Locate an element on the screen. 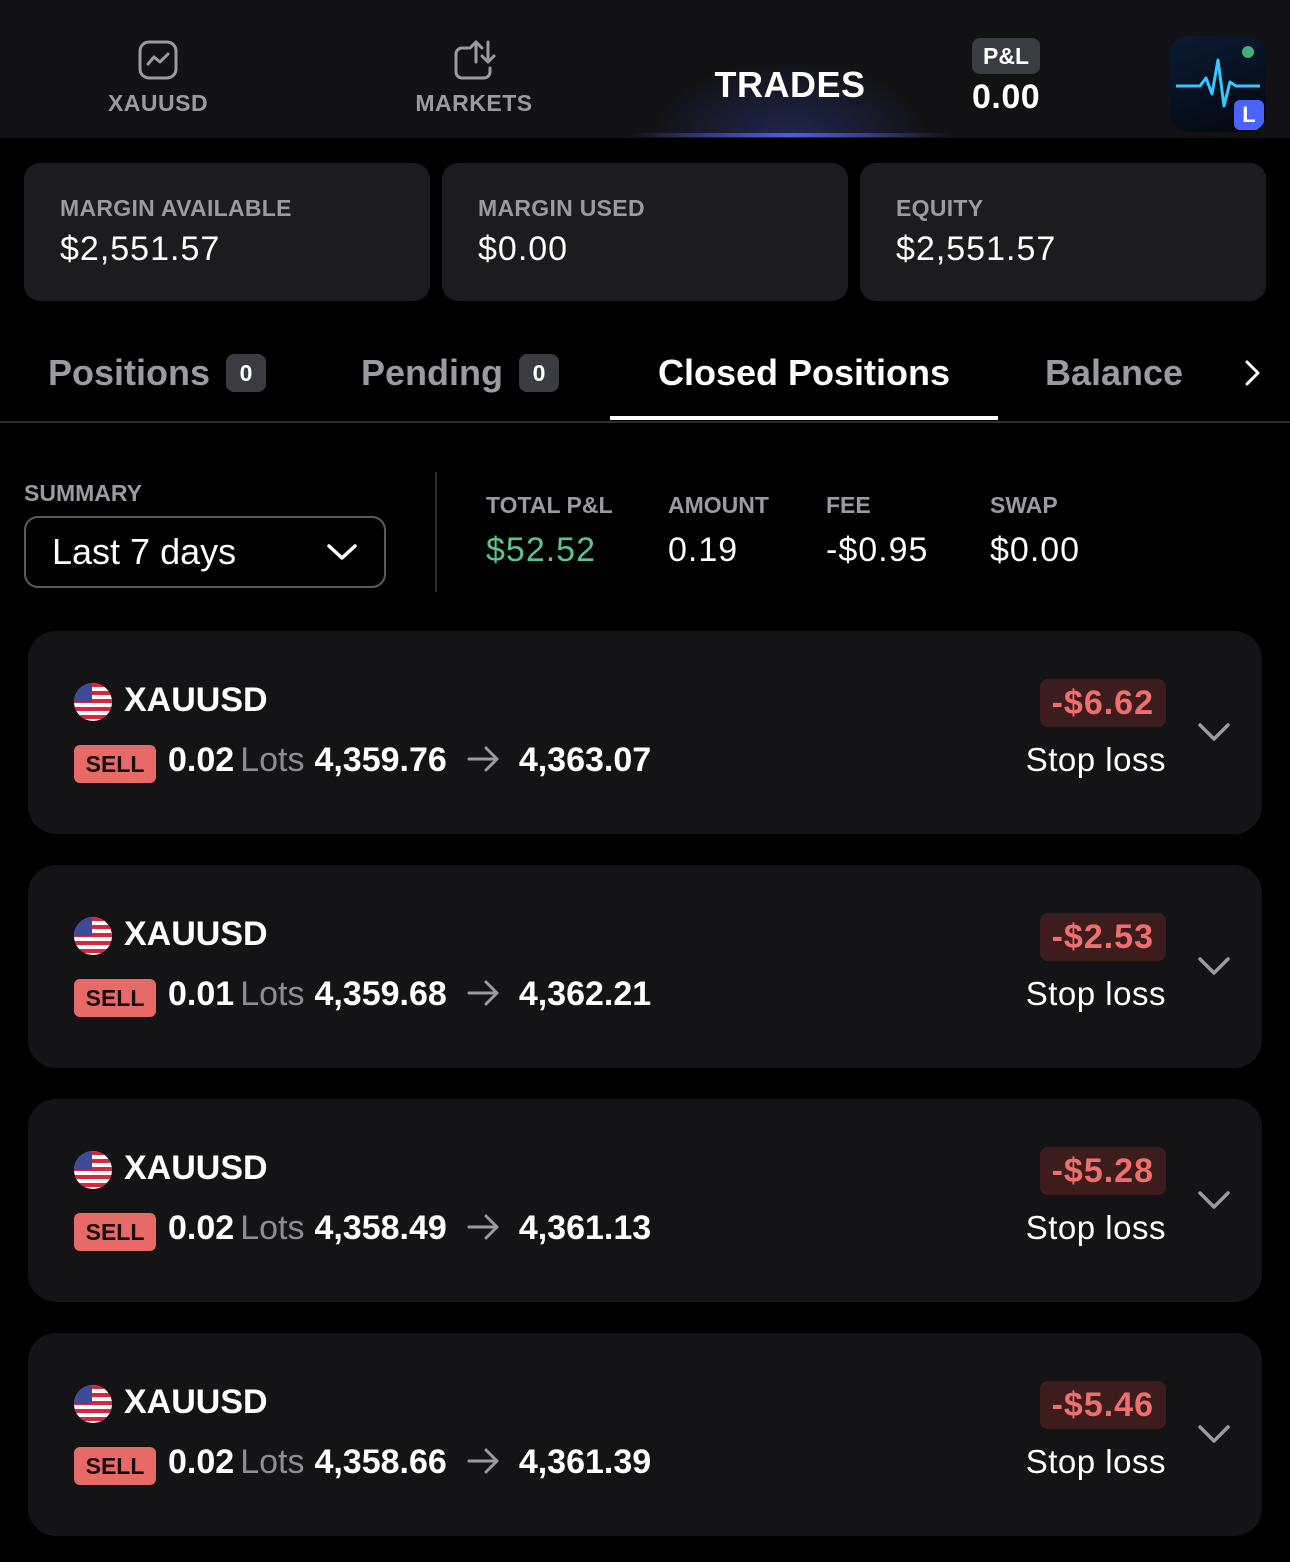  total-pnl-value: $52.52 is located at coordinates (541, 550).